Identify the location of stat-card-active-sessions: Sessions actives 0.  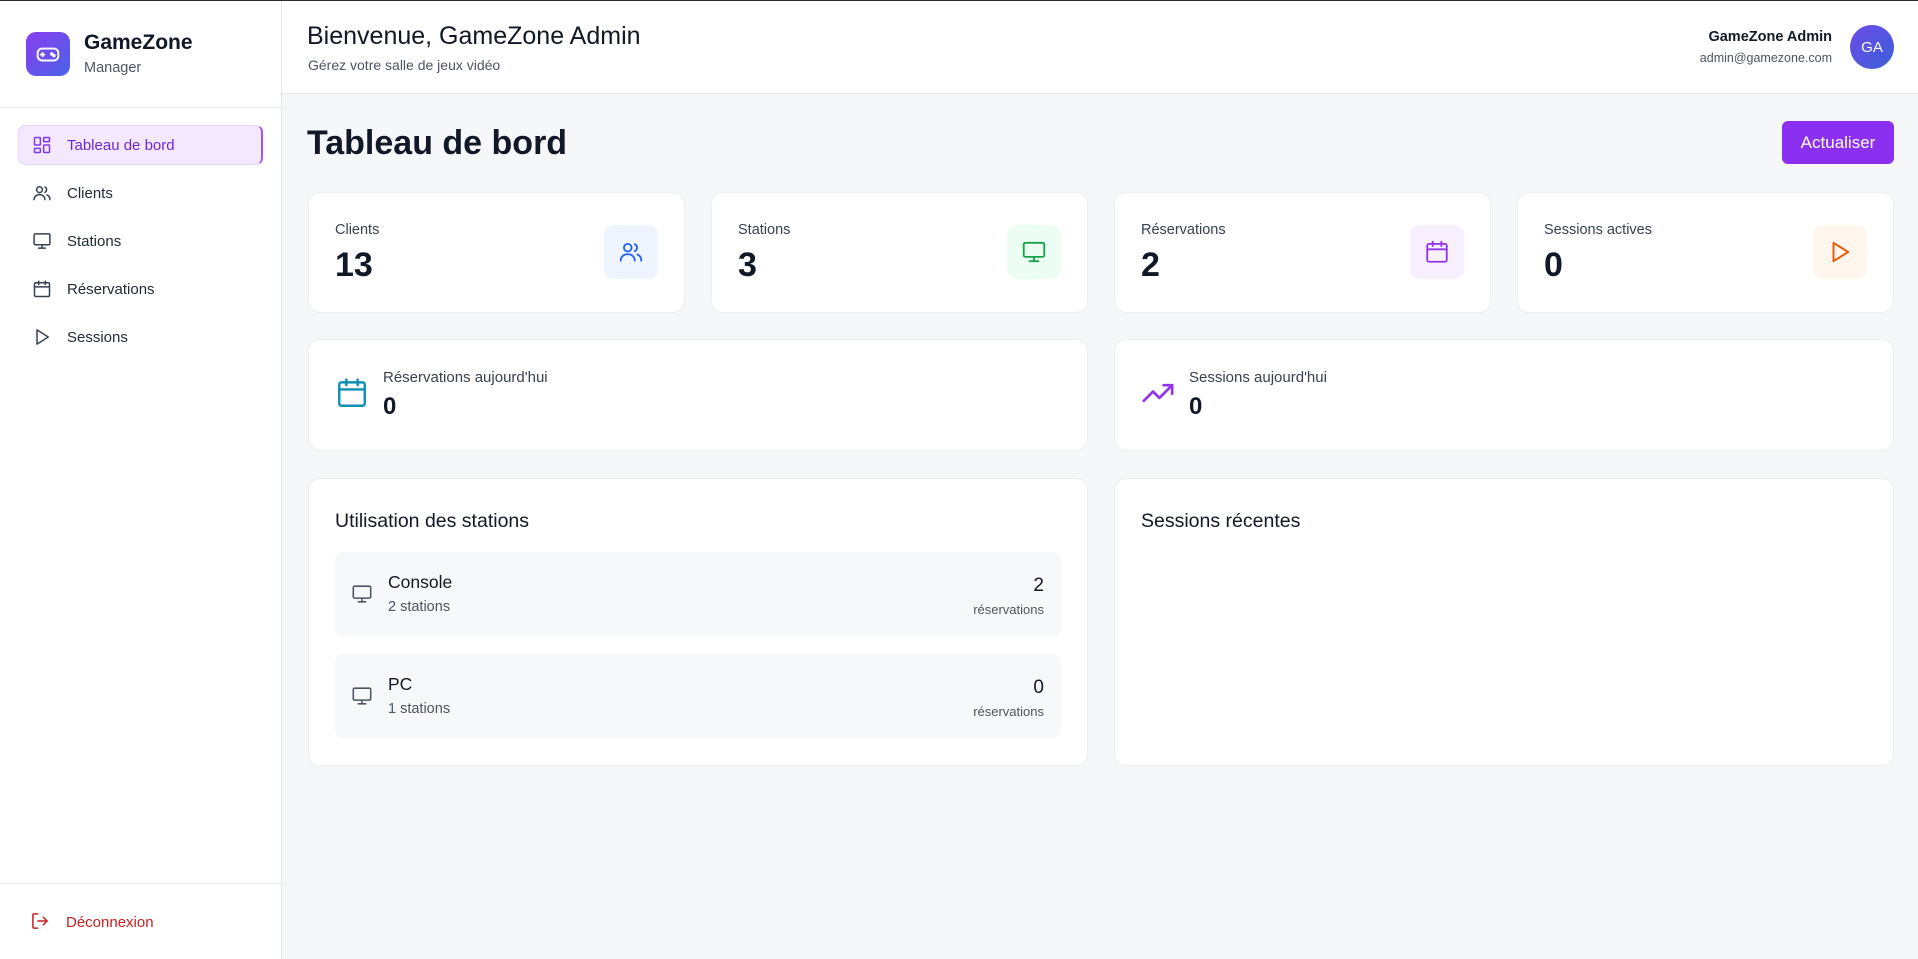
(1705, 252).